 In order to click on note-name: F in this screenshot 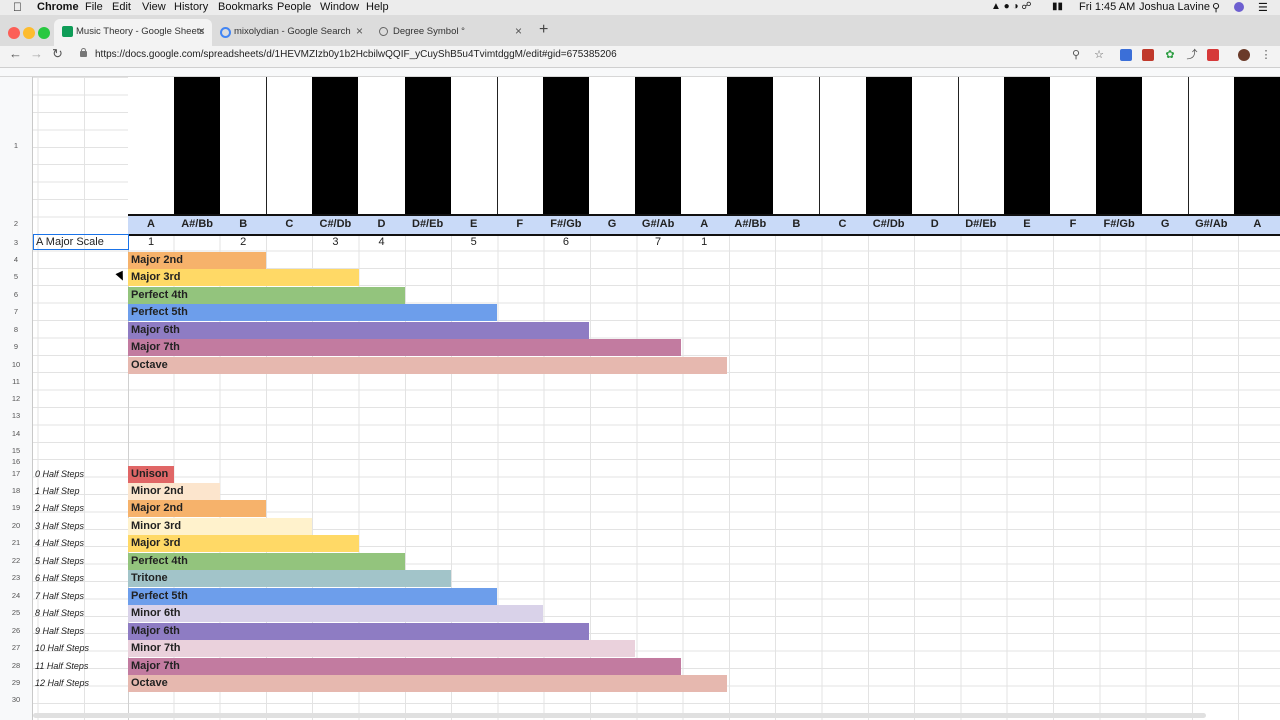, I will do `click(520, 224)`.